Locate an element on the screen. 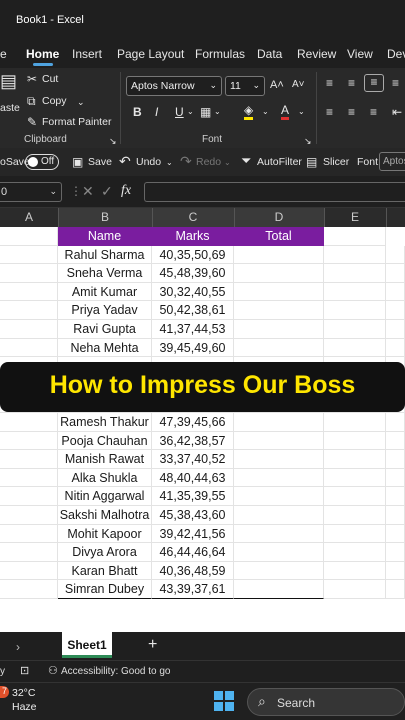  marks-cell: 40,35,50,69 is located at coordinates (193, 255).